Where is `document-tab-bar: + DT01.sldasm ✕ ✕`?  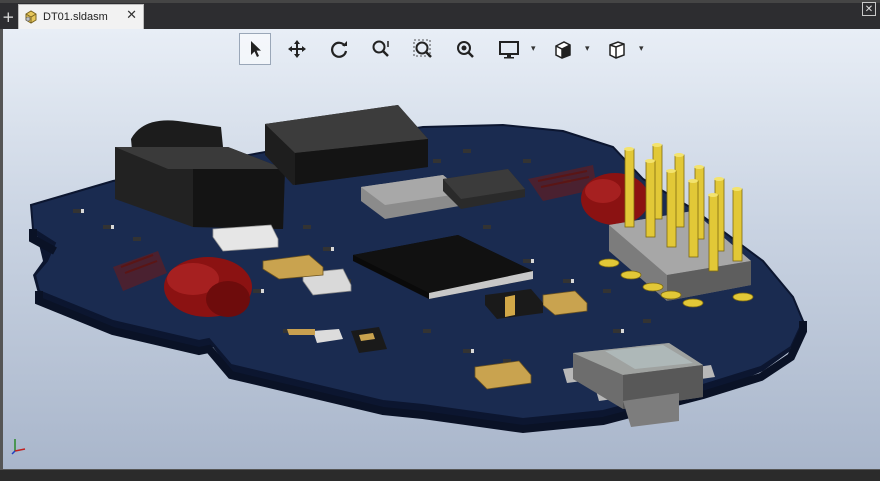
document-tab-bar: + DT01.sldasm ✕ ✕ is located at coordinates (440, 15).